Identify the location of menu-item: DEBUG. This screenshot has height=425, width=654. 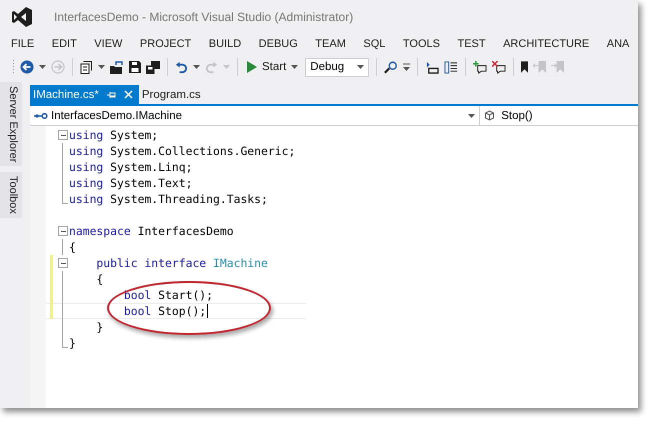
(278, 44).